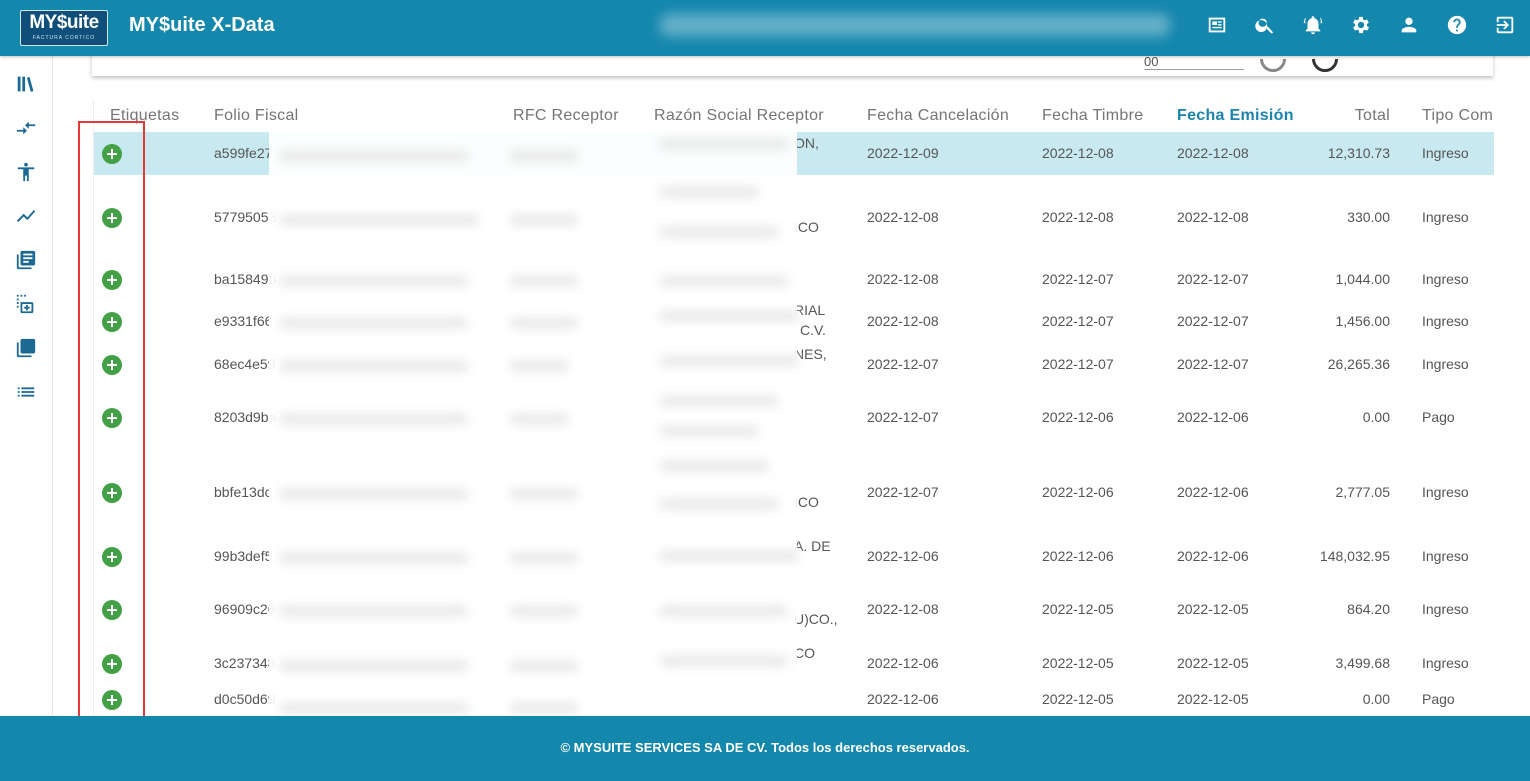  What do you see at coordinates (812, 546) in the screenshot?
I see `cell-razon-social-fragment: A. DE` at bounding box center [812, 546].